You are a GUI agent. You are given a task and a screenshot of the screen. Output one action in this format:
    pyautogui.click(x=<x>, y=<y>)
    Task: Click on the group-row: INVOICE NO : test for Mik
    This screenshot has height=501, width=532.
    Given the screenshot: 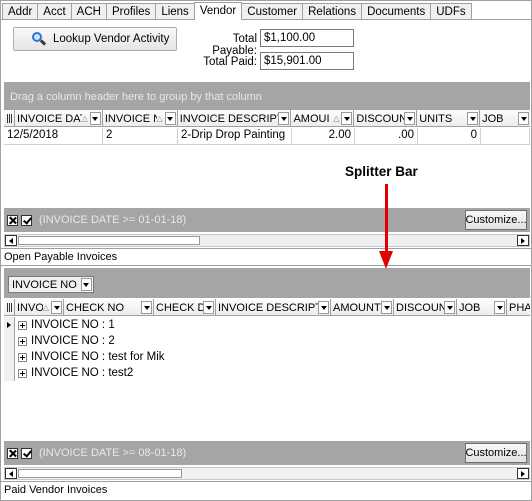 What is the action you would take?
    pyautogui.click(x=84, y=357)
    